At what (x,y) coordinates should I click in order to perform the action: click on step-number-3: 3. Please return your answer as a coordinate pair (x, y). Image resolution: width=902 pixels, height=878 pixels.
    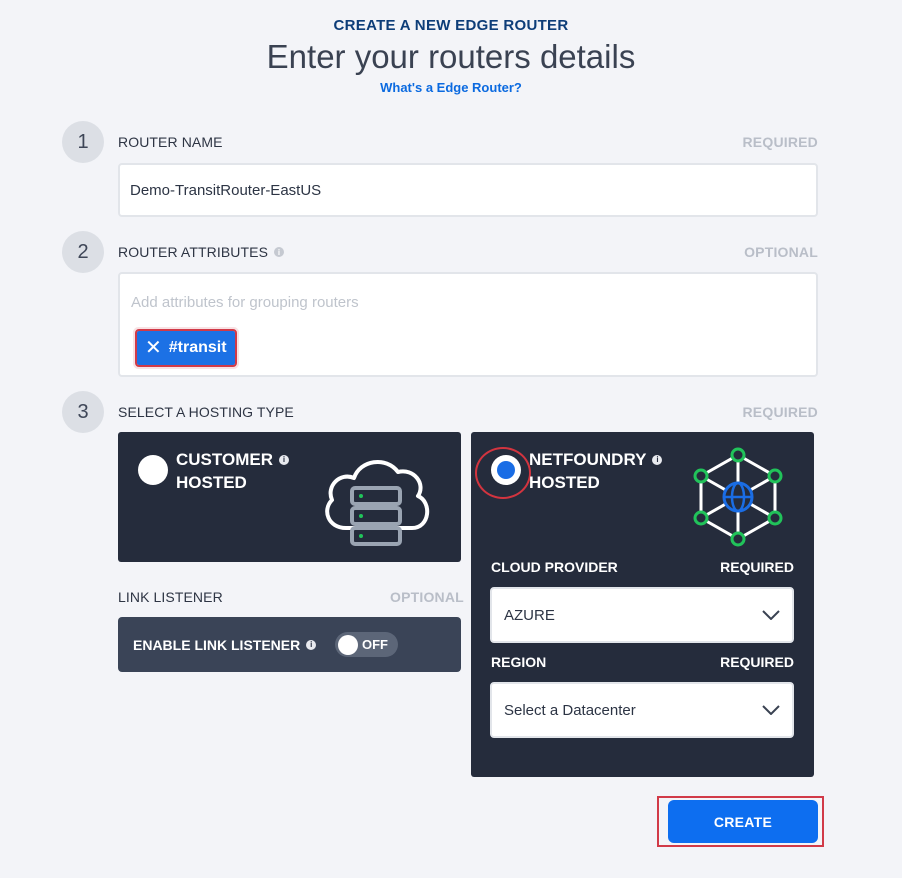
    Looking at the image, I should click on (83, 412).